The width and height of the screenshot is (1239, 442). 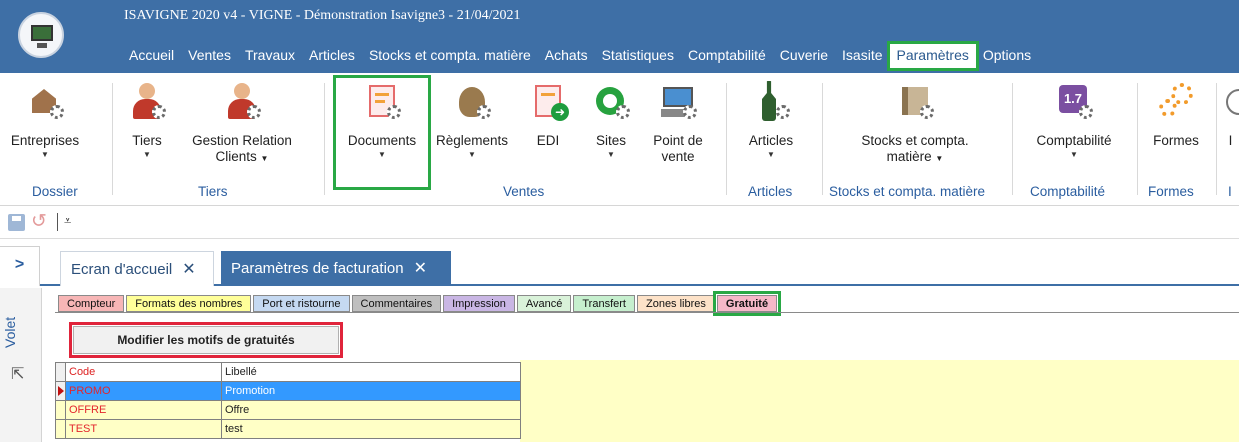 What do you see at coordinates (39, 222) in the screenshot?
I see `undo-icon: ↺` at bounding box center [39, 222].